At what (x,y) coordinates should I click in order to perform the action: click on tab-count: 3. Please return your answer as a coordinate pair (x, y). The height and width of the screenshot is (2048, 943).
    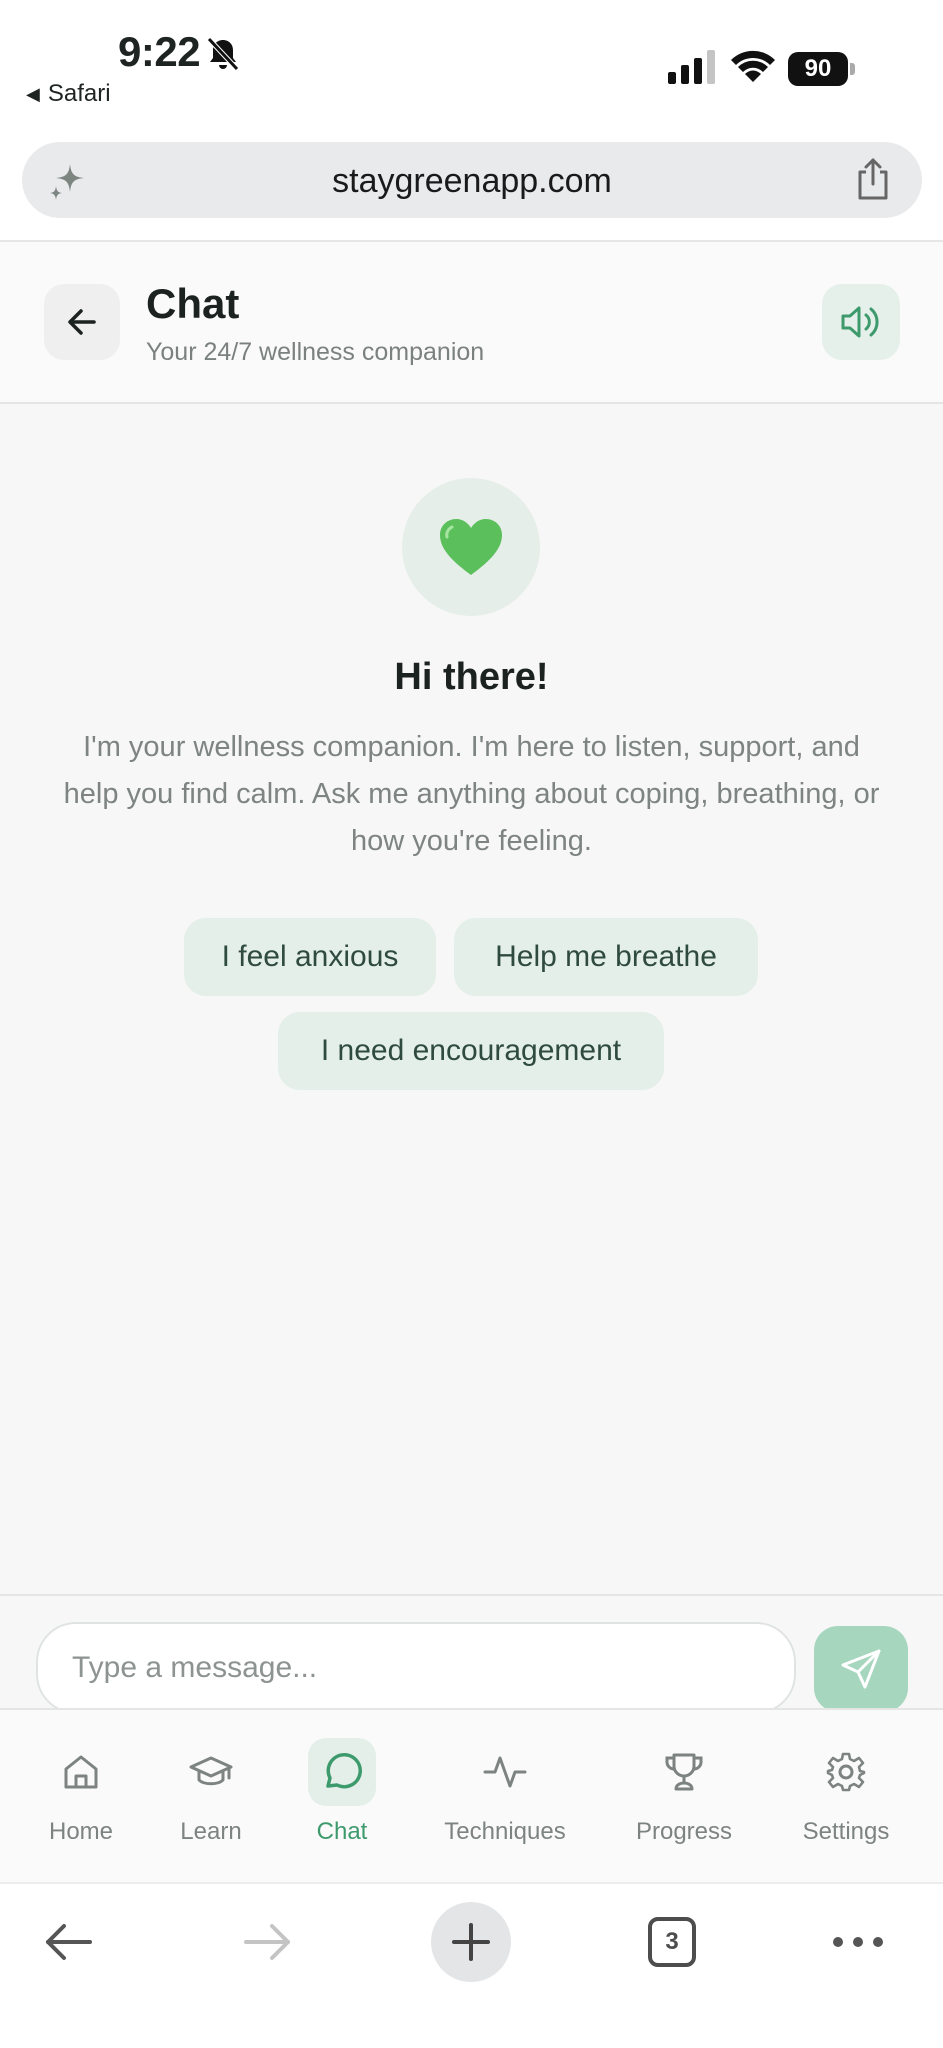
    Looking at the image, I should click on (672, 1942).